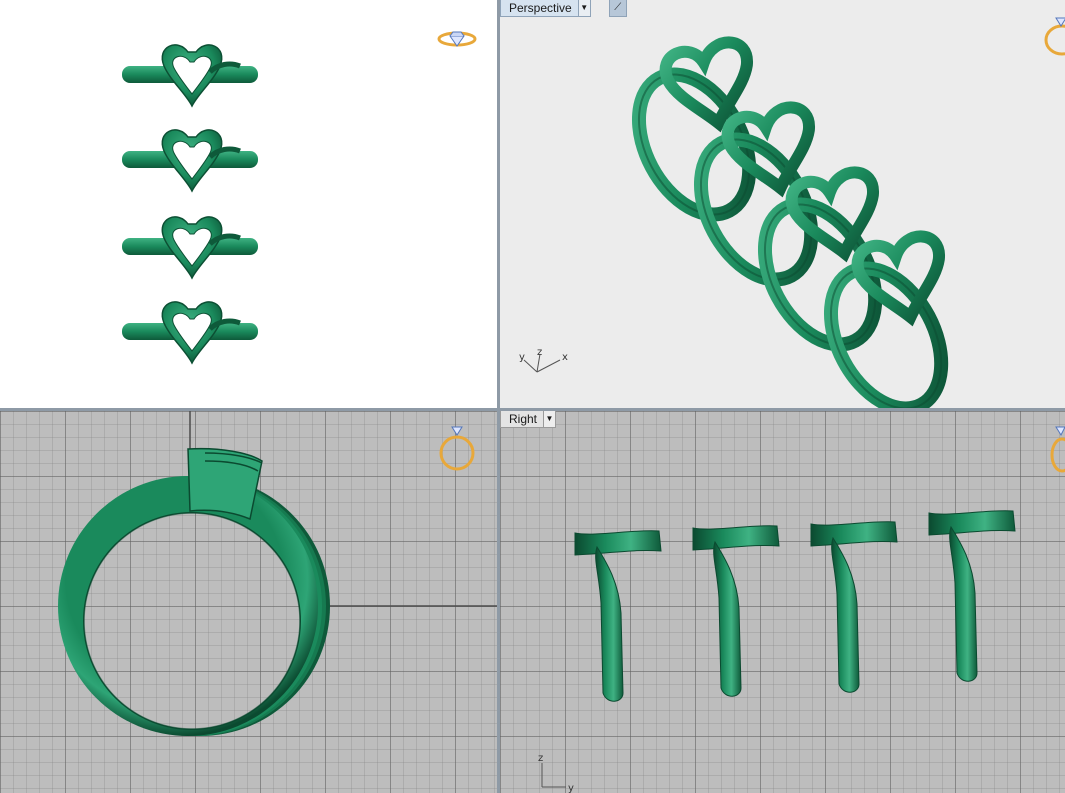 The width and height of the screenshot is (1065, 793). I want to click on axis-label-x: x, so click(565, 357).